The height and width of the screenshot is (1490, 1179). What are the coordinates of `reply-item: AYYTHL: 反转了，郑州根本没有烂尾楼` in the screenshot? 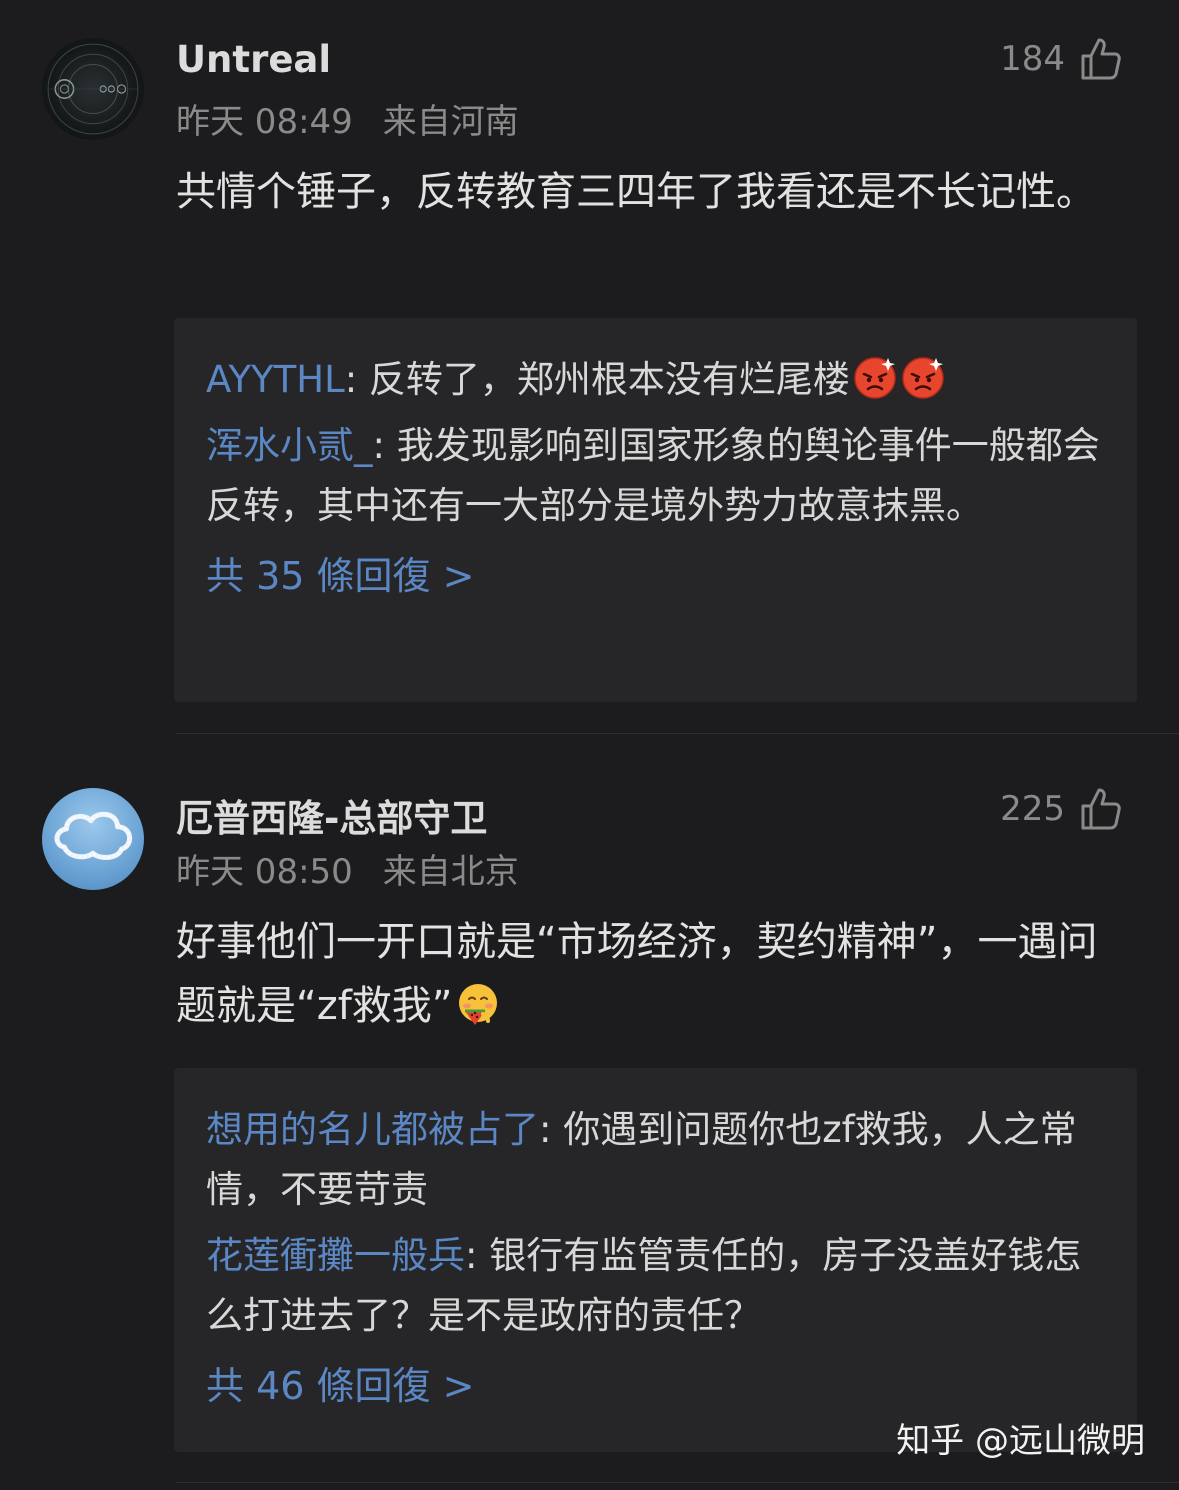 It's located at (655, 380).